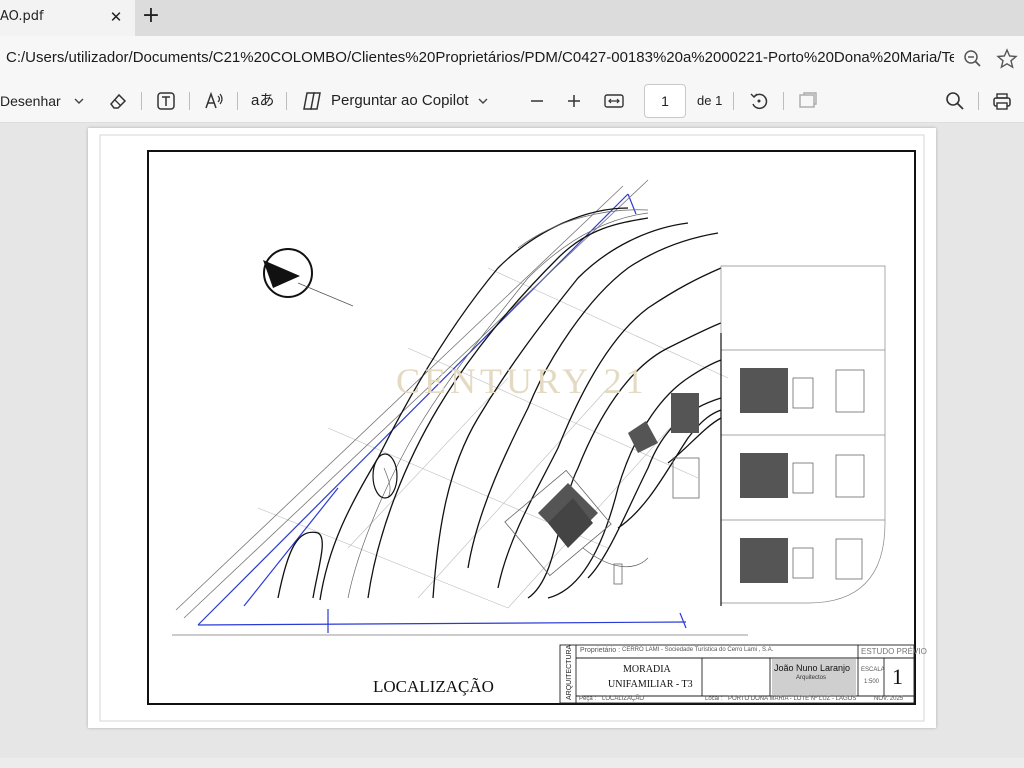  What do you see at coordinates (67, 18) in the screenshot?
I see `tab-document: AO.pdf ✕` at bounding box center [67, 18].